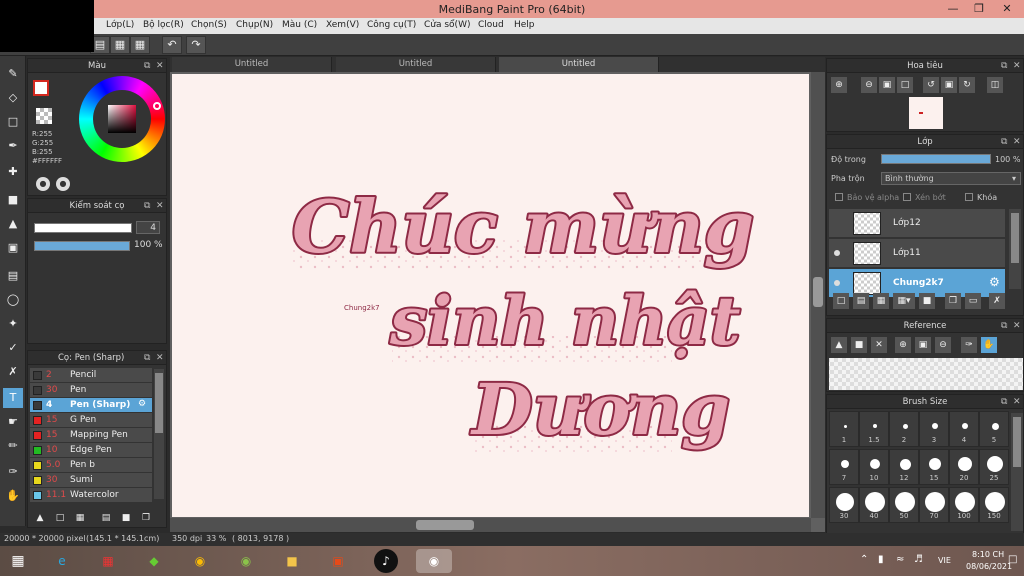 The image size is (1024, 576). I want to click on operation-tool-icon: ☛, so click(13, 422).